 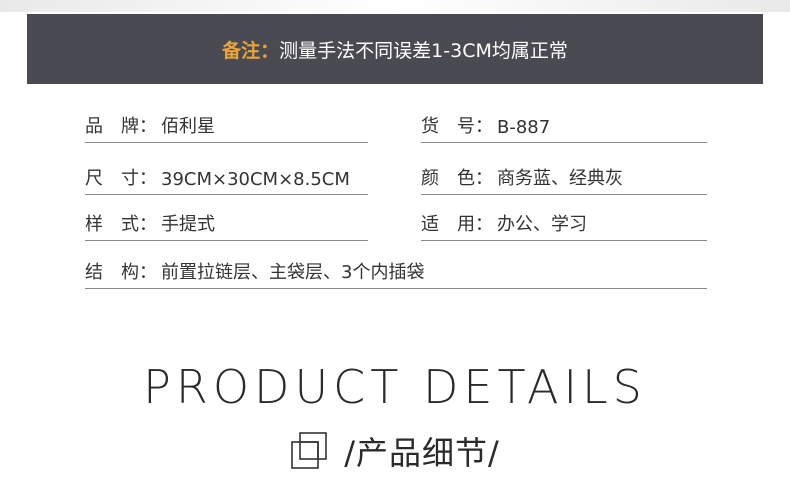 What do you see at coordinates (293, 272) in the screenshot?
I see `spec-structure-value: 前置拉链层、主袋层、3个内插袋` at bounding box center [293, 272].